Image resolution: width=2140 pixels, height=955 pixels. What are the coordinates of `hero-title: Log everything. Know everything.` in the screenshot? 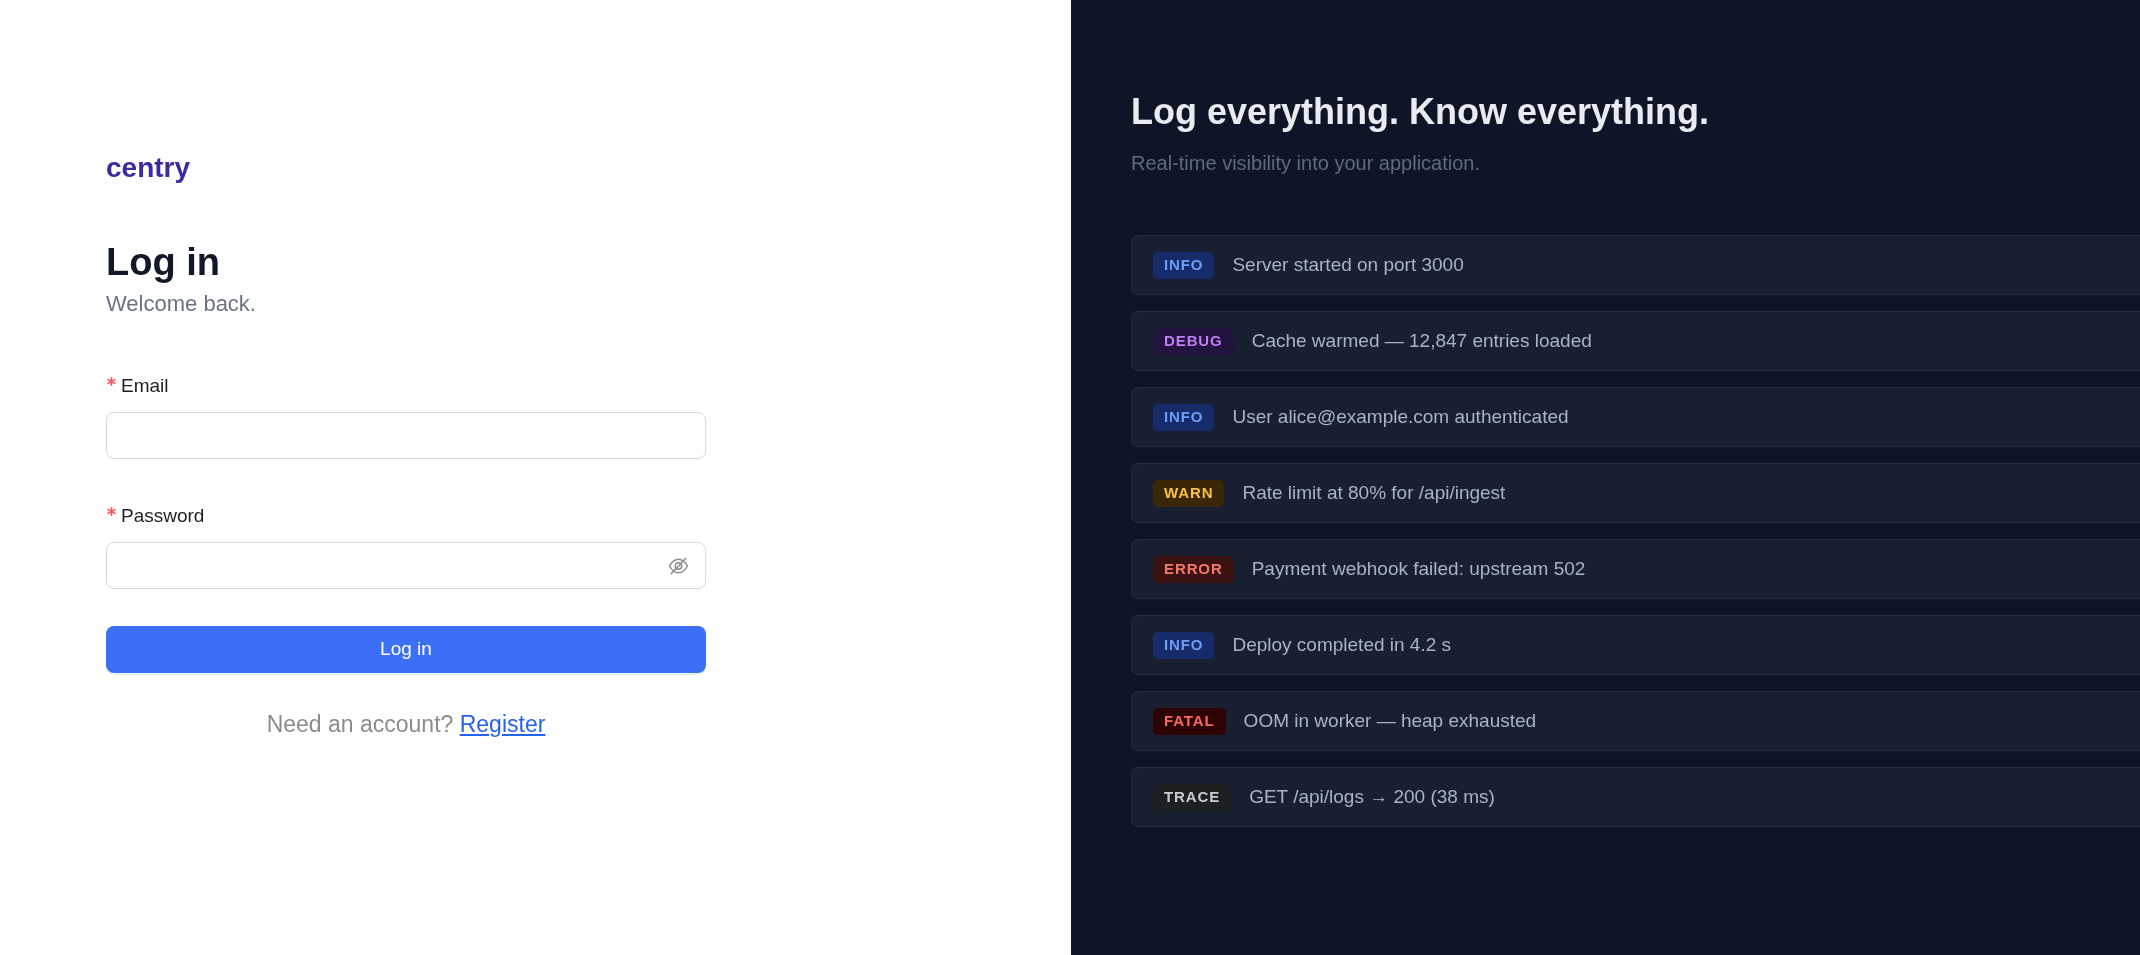 It's located at (1420, 112).